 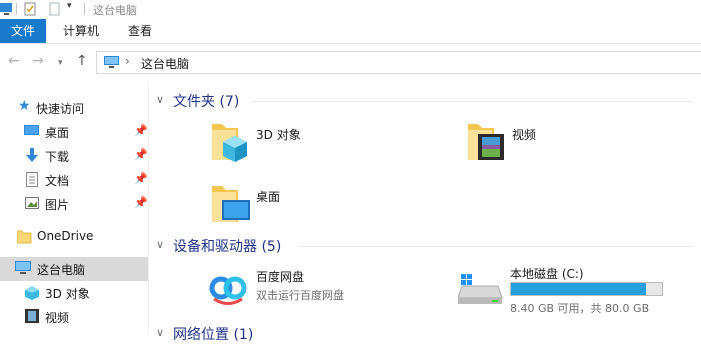 I want to click on folder-icon, so click(x=24, y=237).